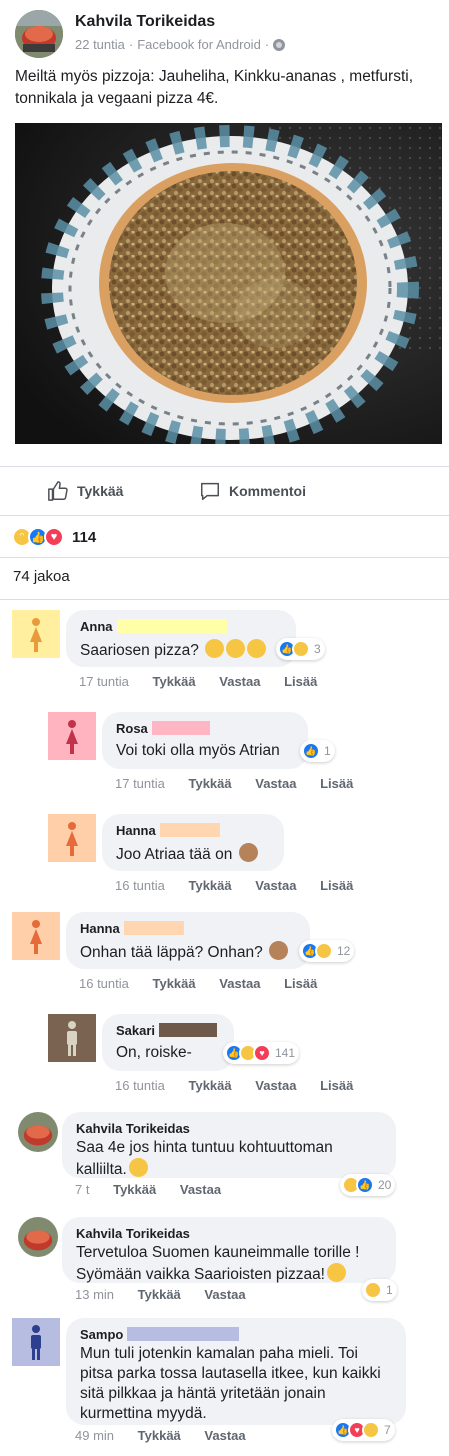 This screenshot has height=1456, width=449. Describe the element at coordinates (145, 22) in the screenshot. I see `page-name: Kahvila Torikeidas` at that location.